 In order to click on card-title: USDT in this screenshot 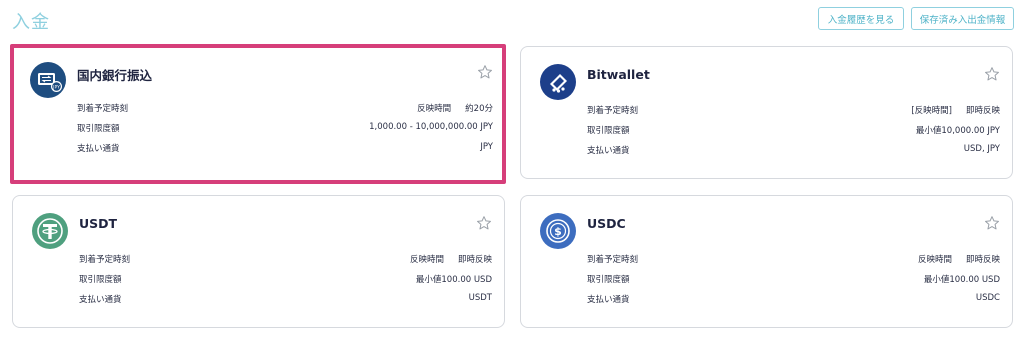, I will do `click(98, 223)`.